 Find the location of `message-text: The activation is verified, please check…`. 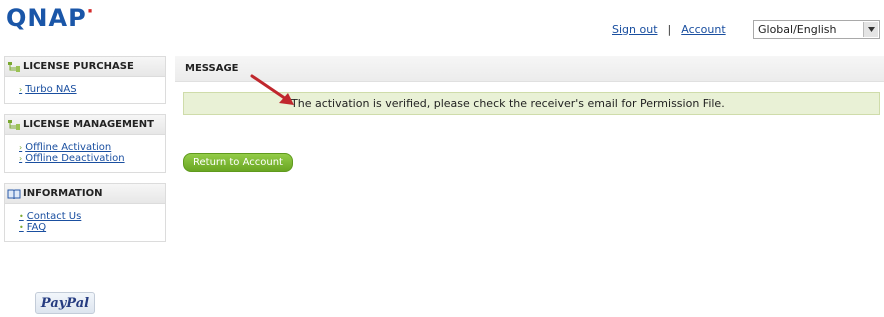

message-text: The activation is verified, please check… is located at coordinates (508, 103).